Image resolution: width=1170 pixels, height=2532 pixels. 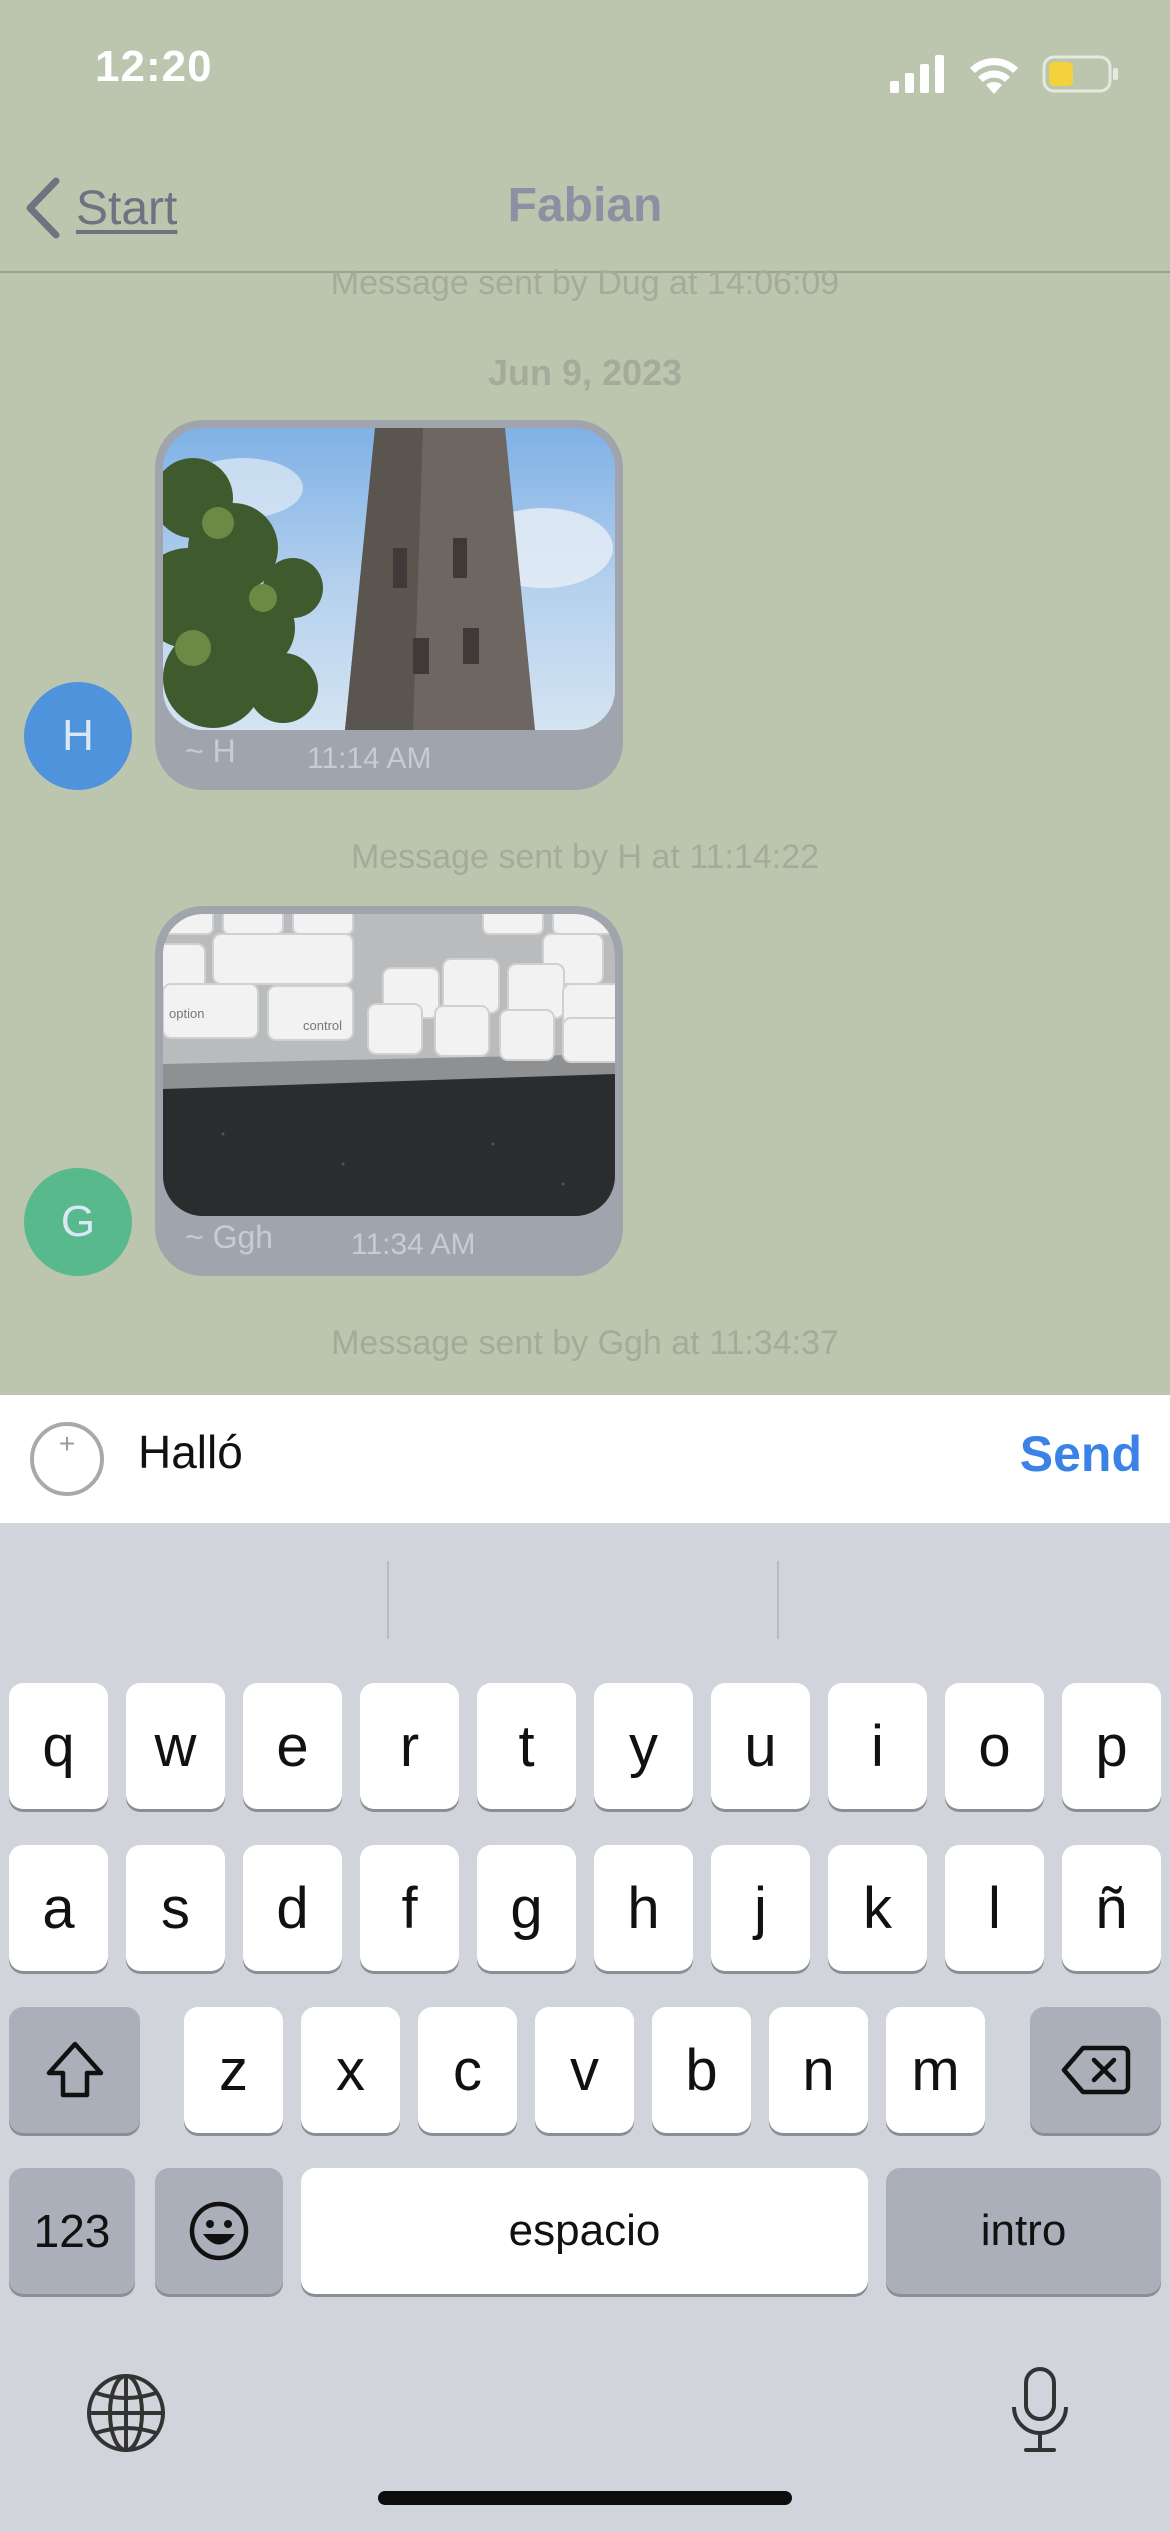 I want to click on tower-photo, so click(x=389, y=579).